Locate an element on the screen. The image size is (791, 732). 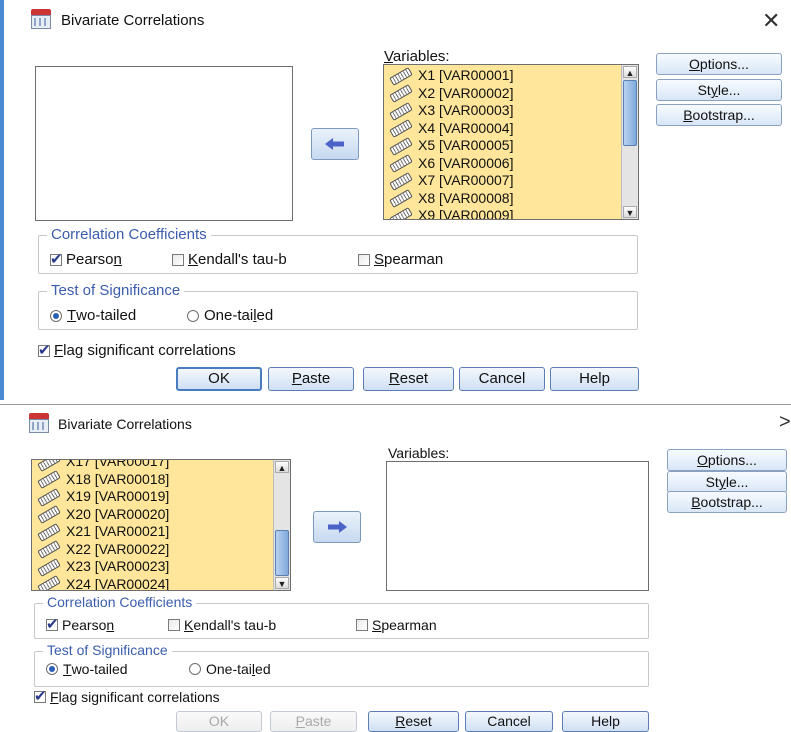
variable-label: X3 [VAR00003] is located at coordinates (466, 110).